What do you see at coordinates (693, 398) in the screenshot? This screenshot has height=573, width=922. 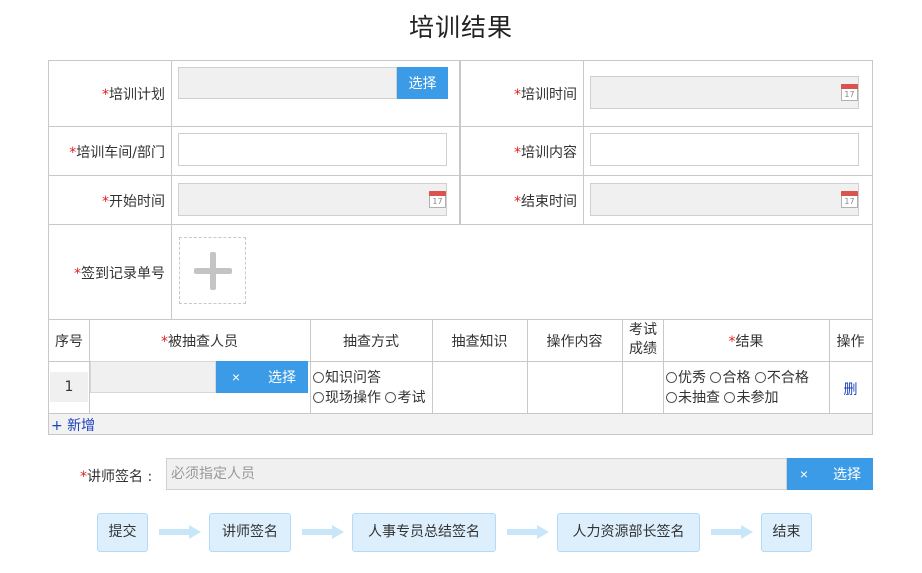 I see `result-option-unchecked: 未抽查` at bounding box center [693, 398].